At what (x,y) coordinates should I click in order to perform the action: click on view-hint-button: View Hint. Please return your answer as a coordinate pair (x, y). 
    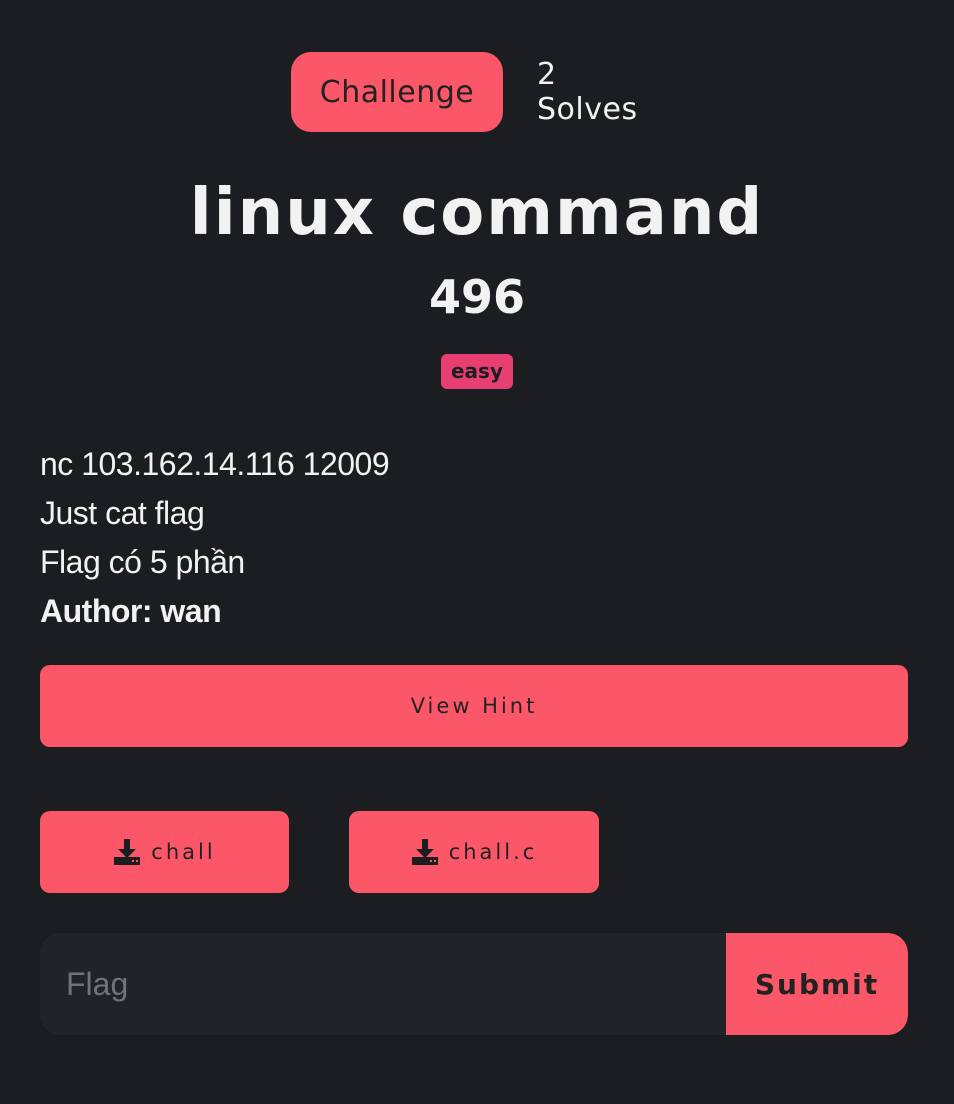
    Looking at the image, I should click on (474, 706).